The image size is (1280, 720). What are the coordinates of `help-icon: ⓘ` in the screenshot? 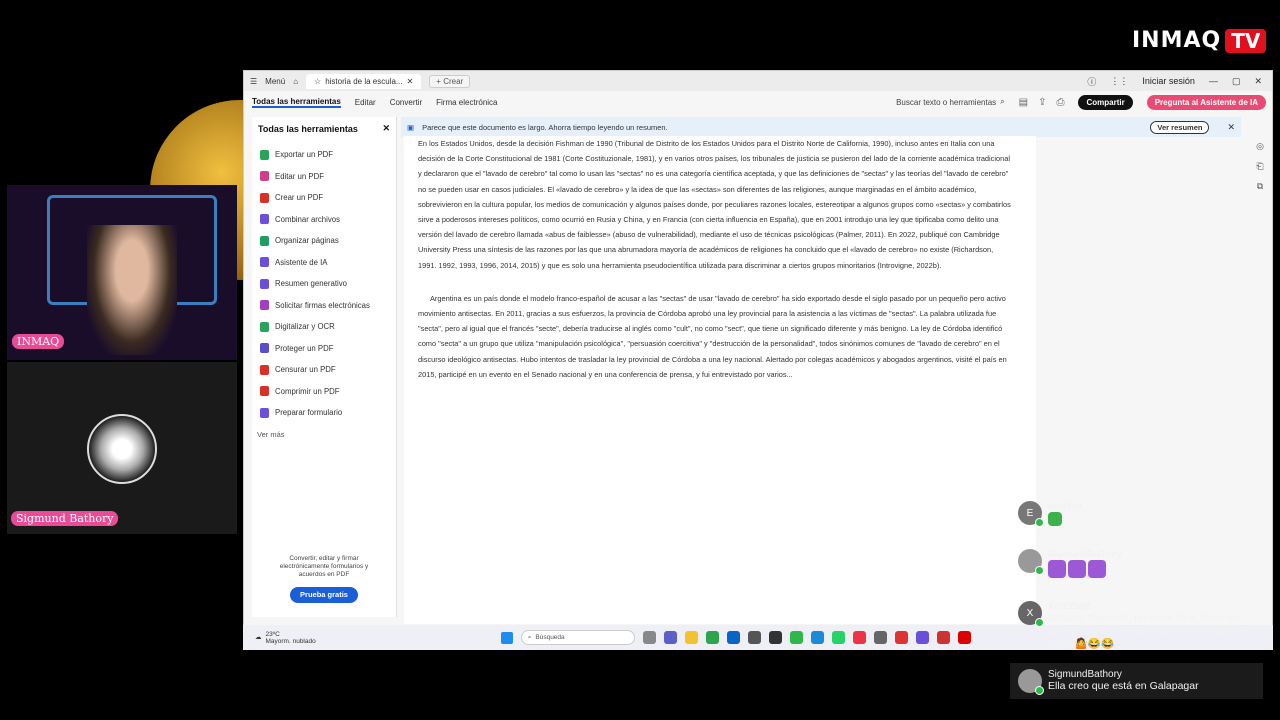 It's located at (1091, 81).